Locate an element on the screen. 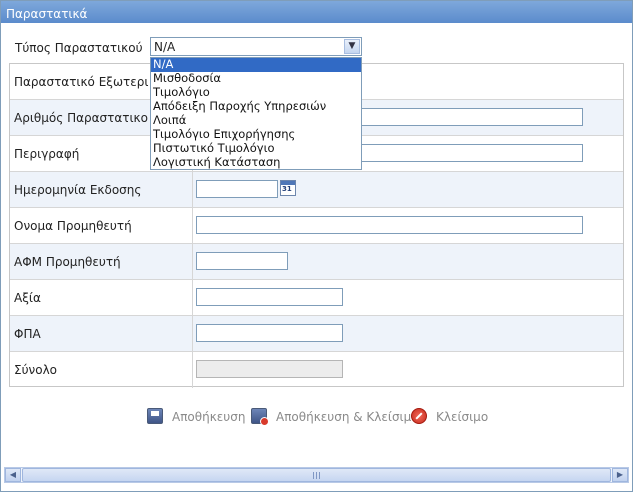 This screenshot has height=492, width=633. scroll-left-icon: ◀ is located at coordinates (13, 475).